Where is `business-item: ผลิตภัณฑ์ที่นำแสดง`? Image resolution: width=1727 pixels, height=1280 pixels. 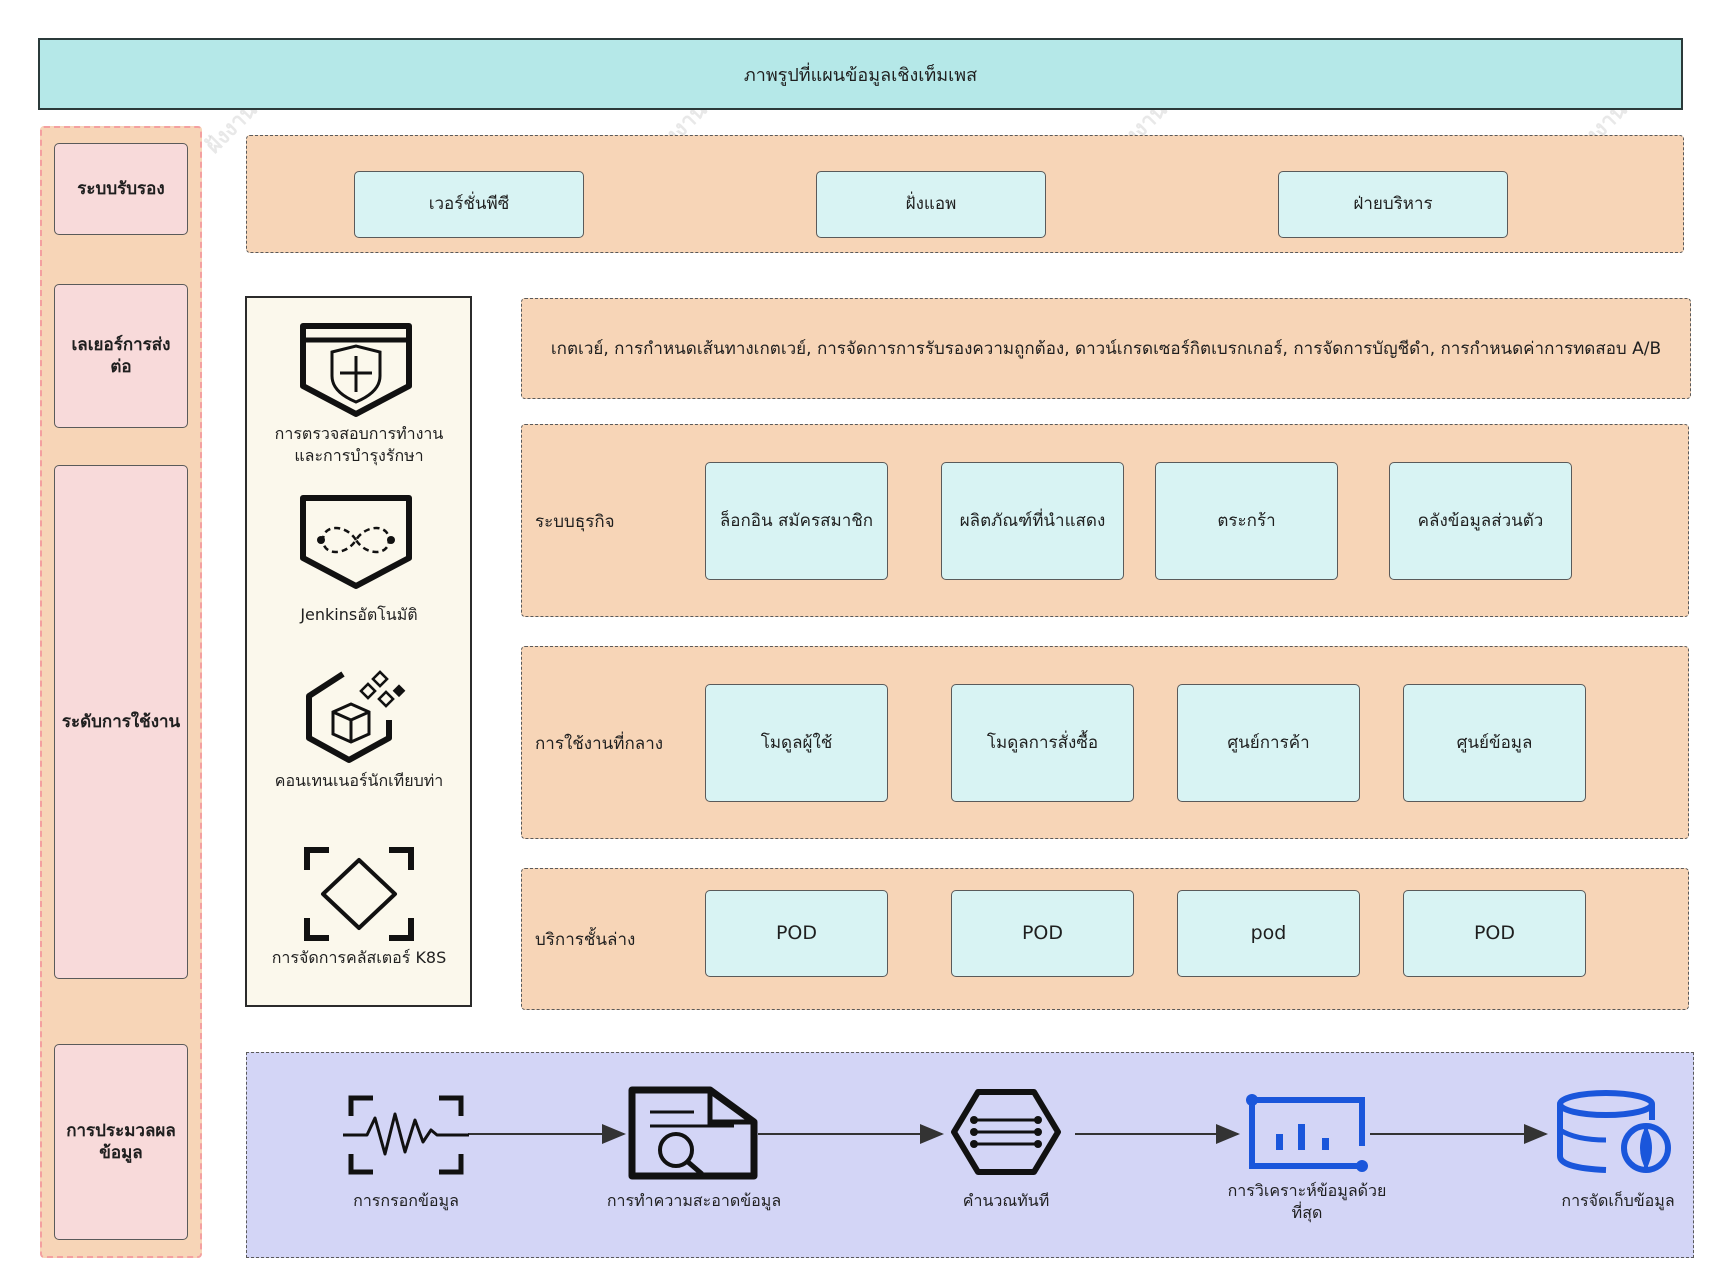 business-item: ผลิตภัณฑ์ที่นำแสดง is located at coordinates (1032, 521).